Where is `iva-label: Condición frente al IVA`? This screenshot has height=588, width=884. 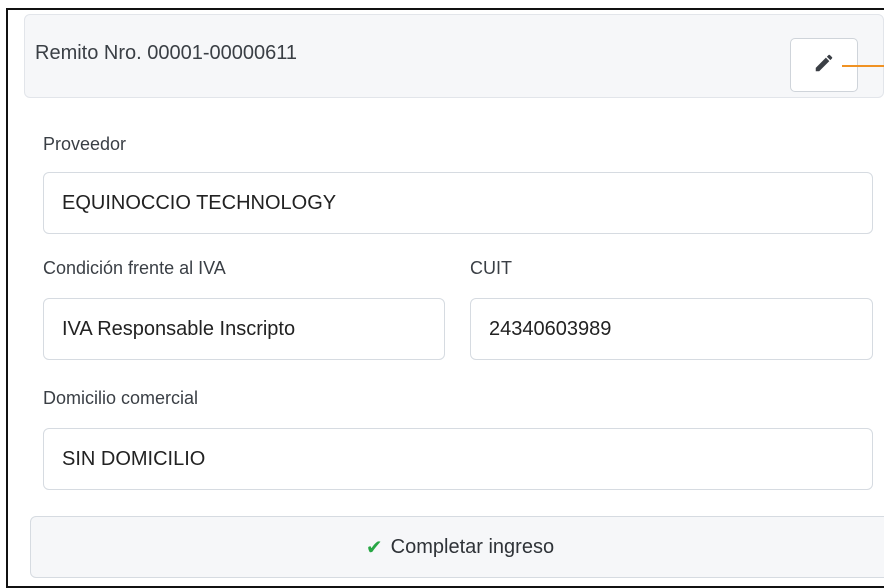
iva-label: Condición frente al IVA is located at coordinates (134, 268).